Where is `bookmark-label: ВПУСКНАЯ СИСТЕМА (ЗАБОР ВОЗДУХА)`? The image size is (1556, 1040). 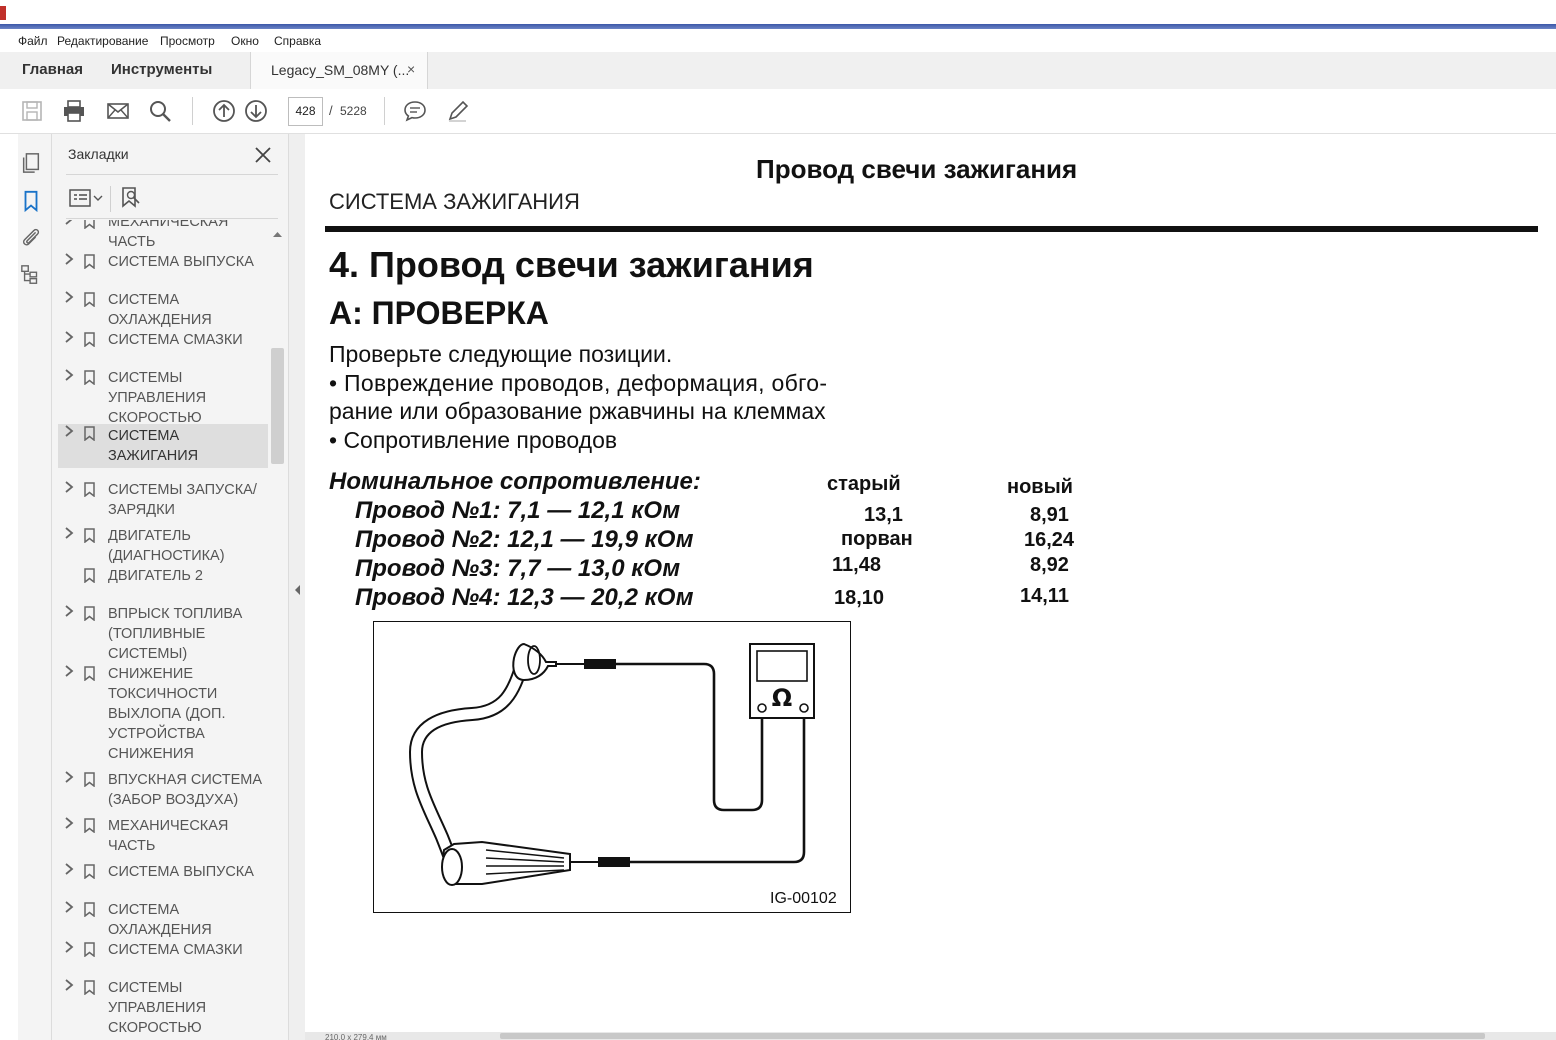
bookmark-label: ВПУСКНАЯ СИСТЕМА (ЗАБОР ВОЗДУХА) is located at coordinates (185, 790).